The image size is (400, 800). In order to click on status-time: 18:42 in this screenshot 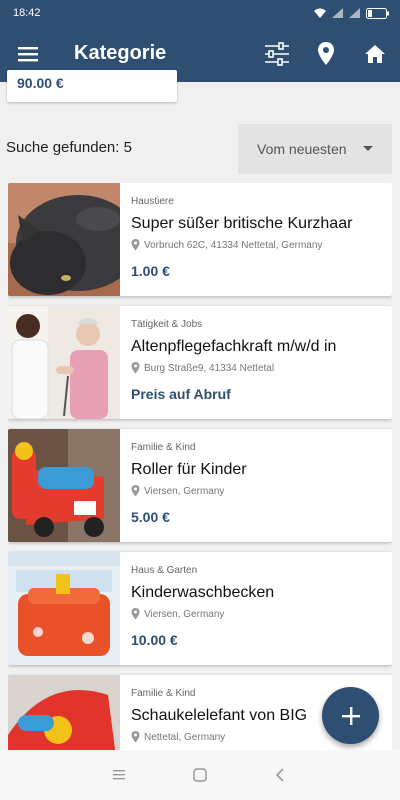, I will do `click(27, 13)`.